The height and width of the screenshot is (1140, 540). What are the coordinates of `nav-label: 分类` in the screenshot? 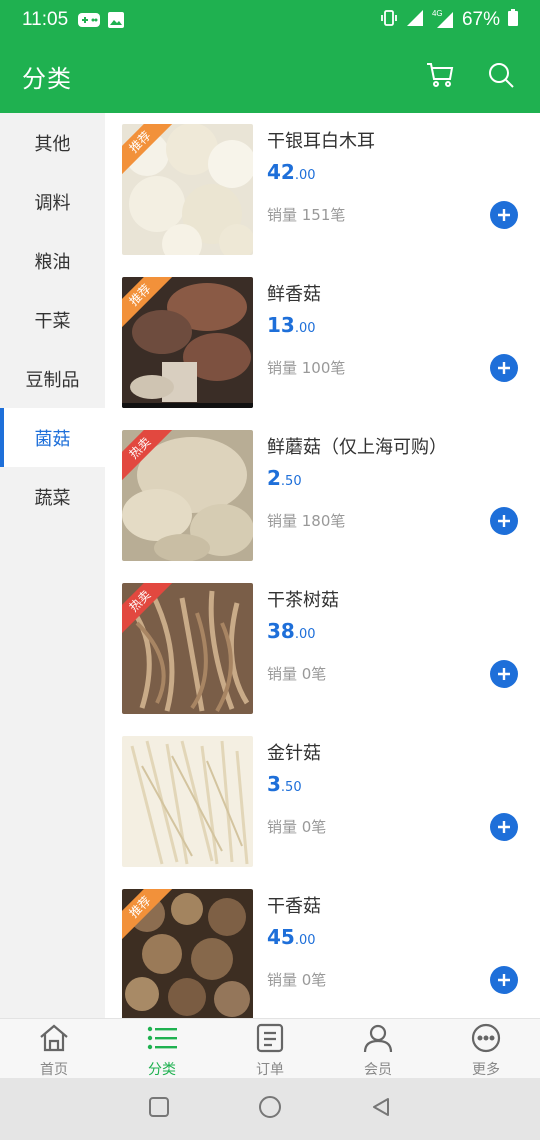 It's located at (162, 1070).